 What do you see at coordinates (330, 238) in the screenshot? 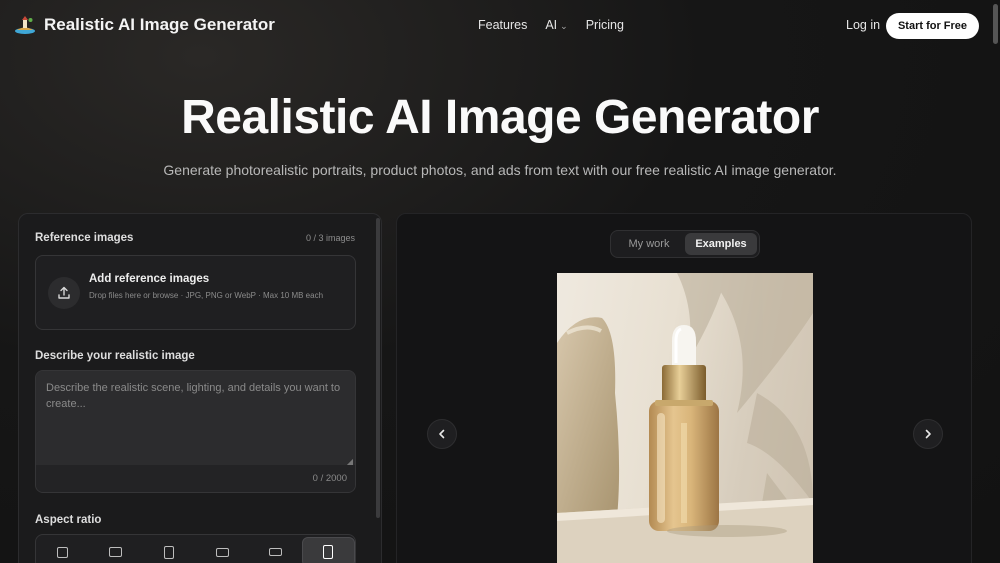
I see `reference-images-count: 0 / 3 images` at bounding box center [330, 238].